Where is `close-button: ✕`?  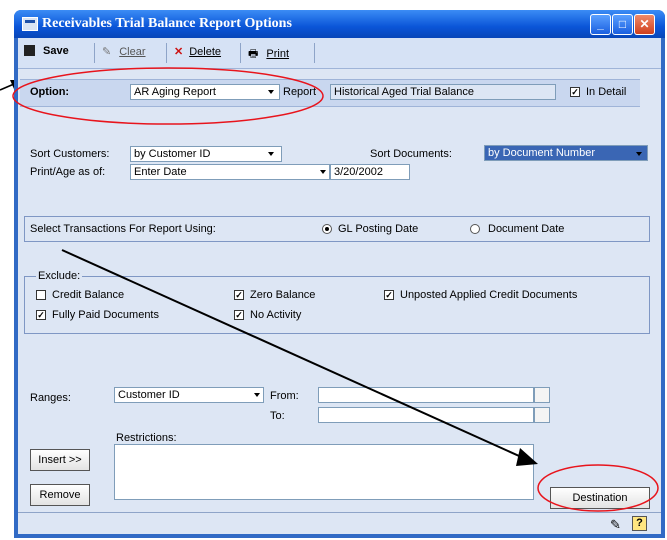 close-button: ✕ is located at coordinates (644, 24).